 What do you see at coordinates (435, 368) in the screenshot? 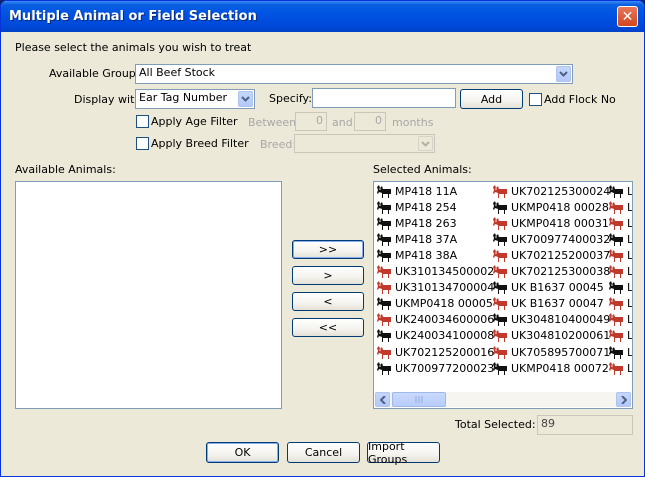
I see `list-item: UK700977200023` at bounding box center [435, 368].